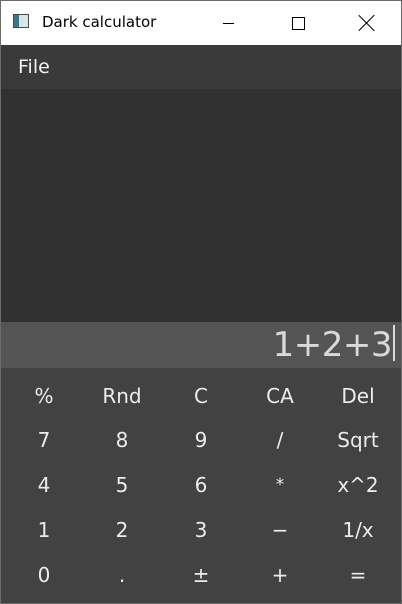 Image resolution: width=402 pixels, height=604 pixels. What do you see at coordinates (122, 529) in the screenshot?
I see `key-2: 2` at bounding box center [122, 529].